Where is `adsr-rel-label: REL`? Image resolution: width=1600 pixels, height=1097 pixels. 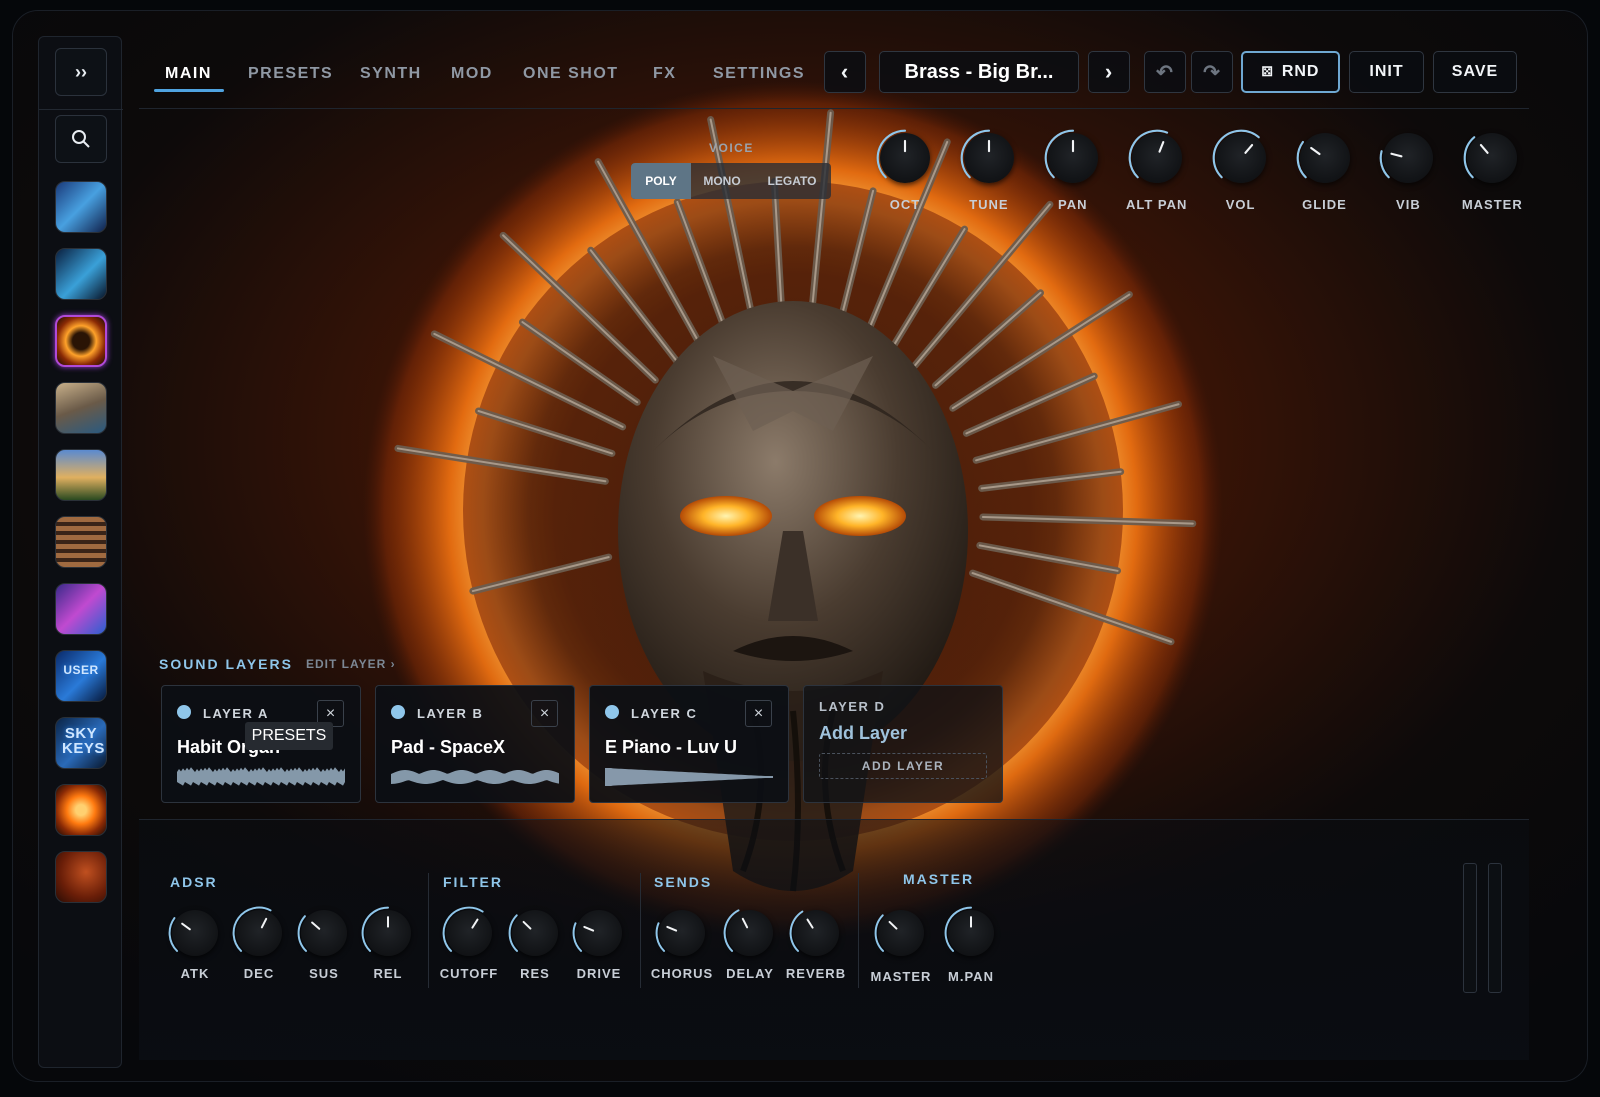 adsr-rel-label: REL is located at coordinates (388, 973).